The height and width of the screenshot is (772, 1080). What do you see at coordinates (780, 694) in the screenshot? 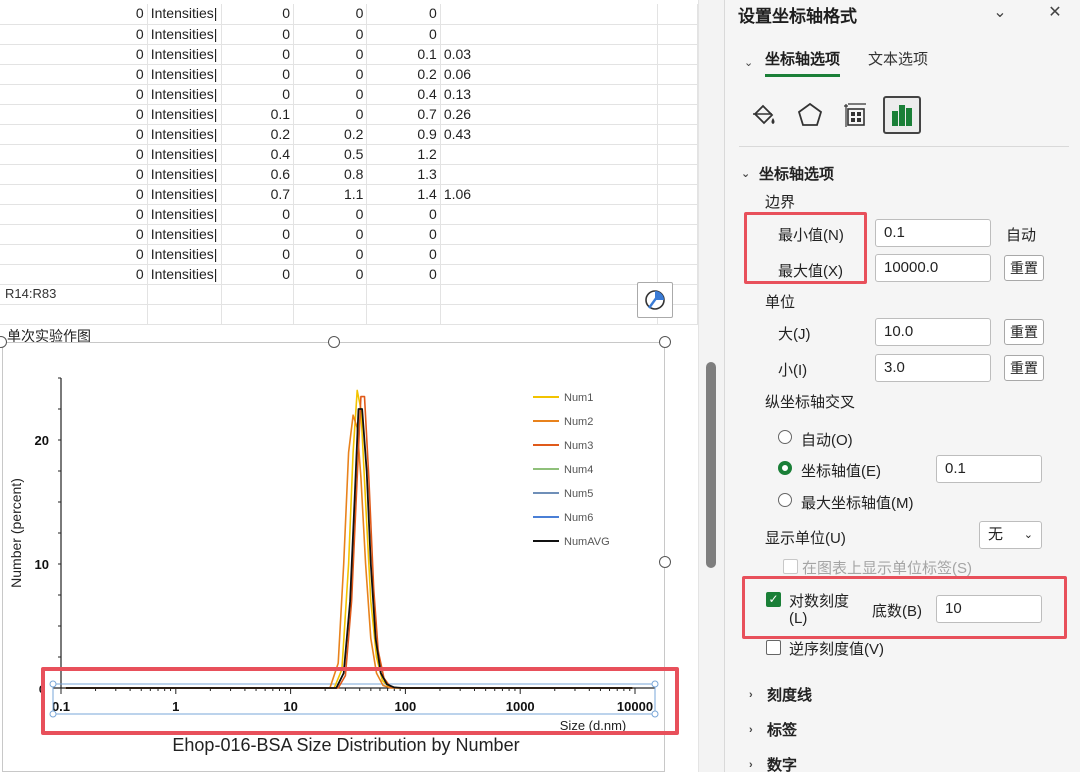
I see `section-tick-marks: › 刻度线` at bounding box center [780, 694].